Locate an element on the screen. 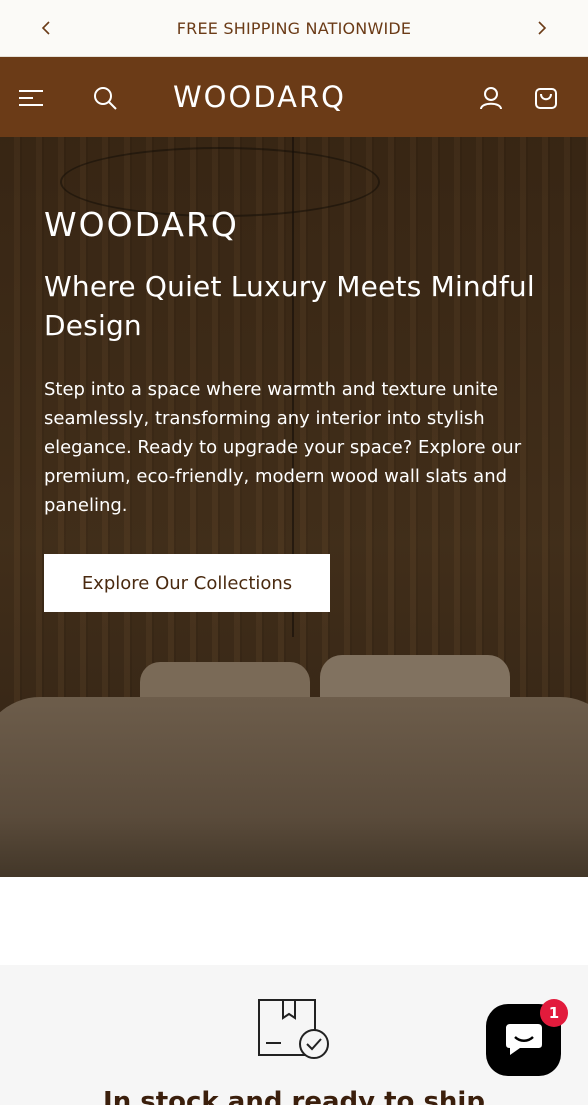 This screenshot has width=588, height=1105. hero-title: Where Quiet Luxury Meets Mindful Design is located at coordinates (289, 306).